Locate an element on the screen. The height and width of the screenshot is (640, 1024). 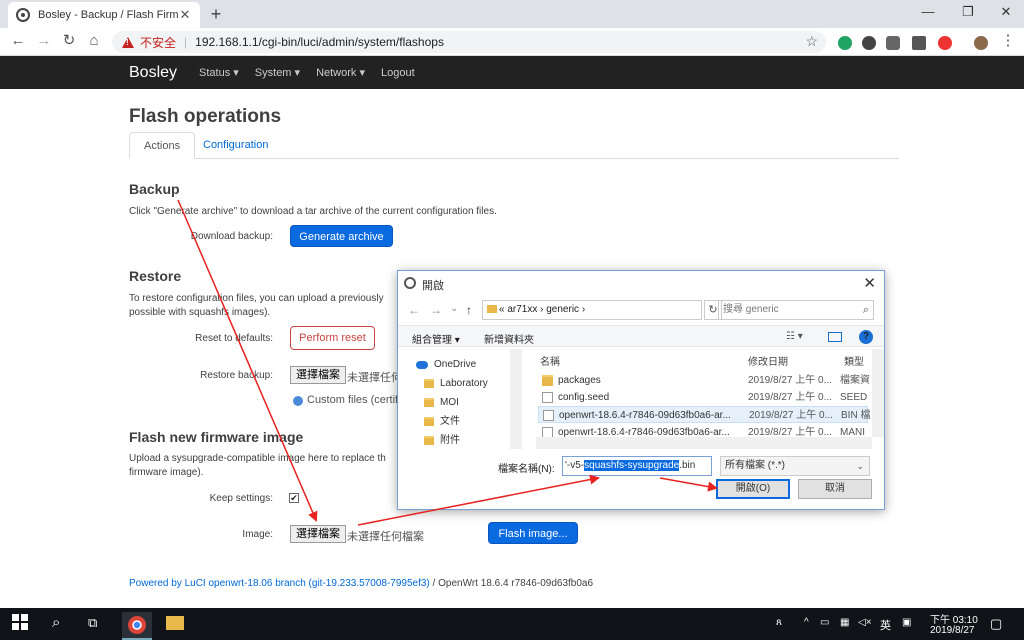
view-options-icon: ☷ ▾ is located at coordinates (794, 336).